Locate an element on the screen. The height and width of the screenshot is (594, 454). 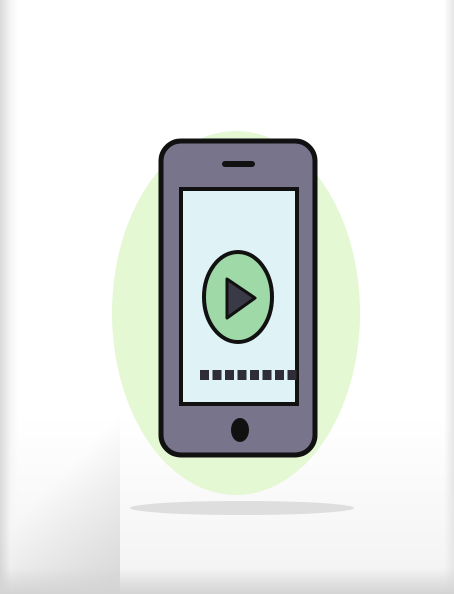
play-icon is located at coordinates (238, 297).